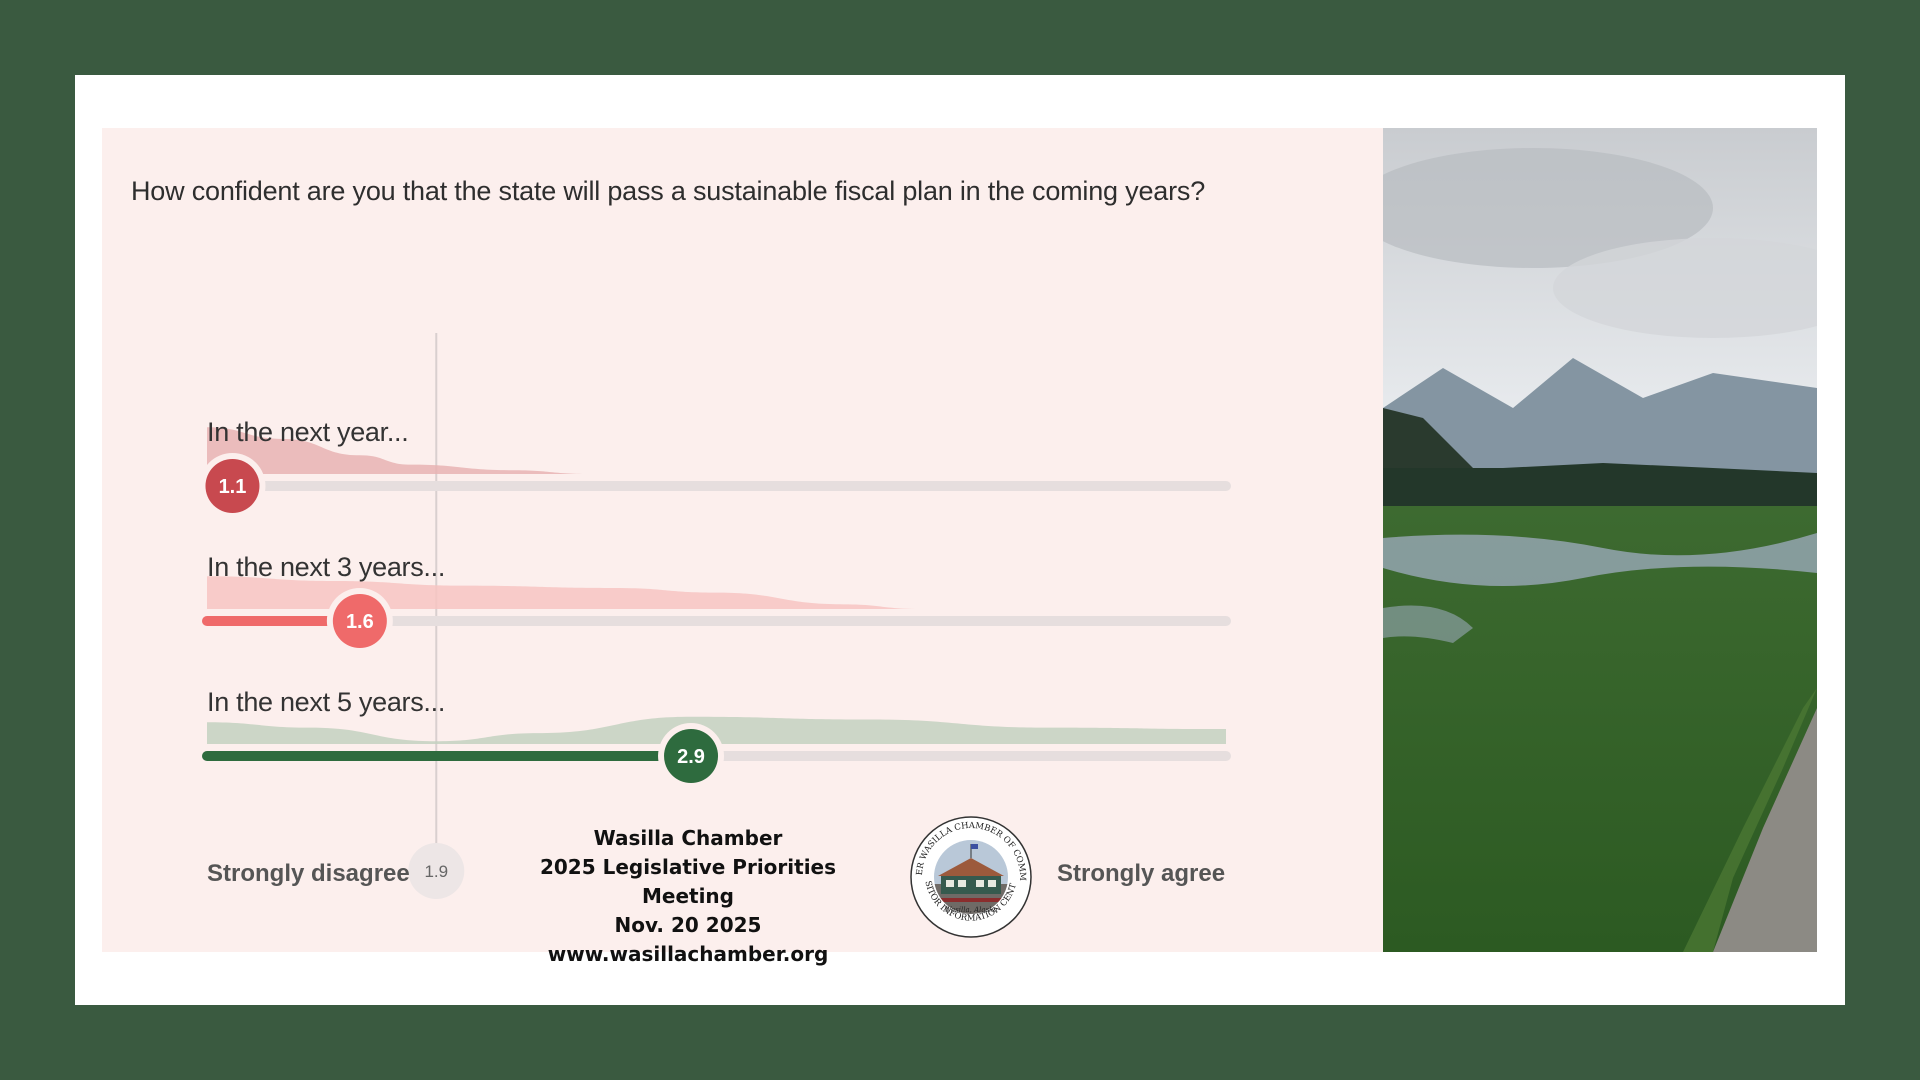 Image resolution: width=1920 pixels, height=1080 pixels. What do you see at coordinates (688, 954) in the screenshot?
I see `footer-url: www.wasillachamber.org` at bounding box center [688, 954].